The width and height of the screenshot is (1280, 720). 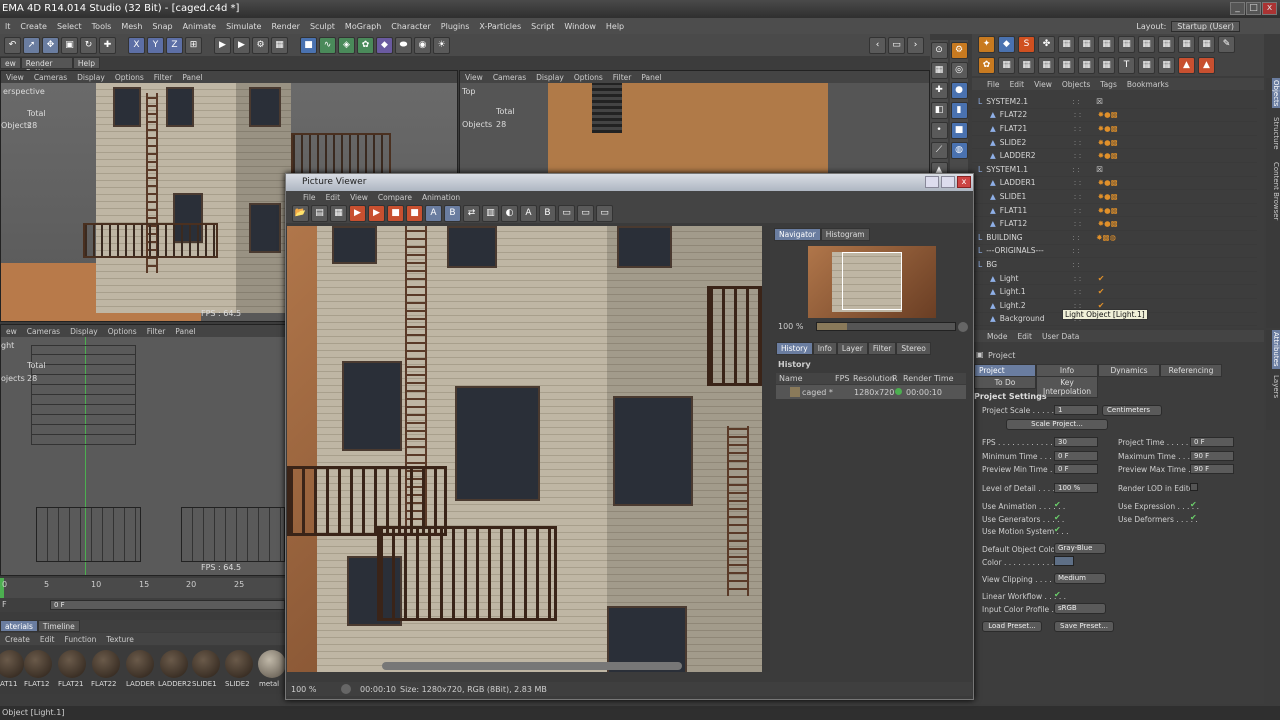 I want to click on tool-icon: ✤, so click(x=1046, y=44).